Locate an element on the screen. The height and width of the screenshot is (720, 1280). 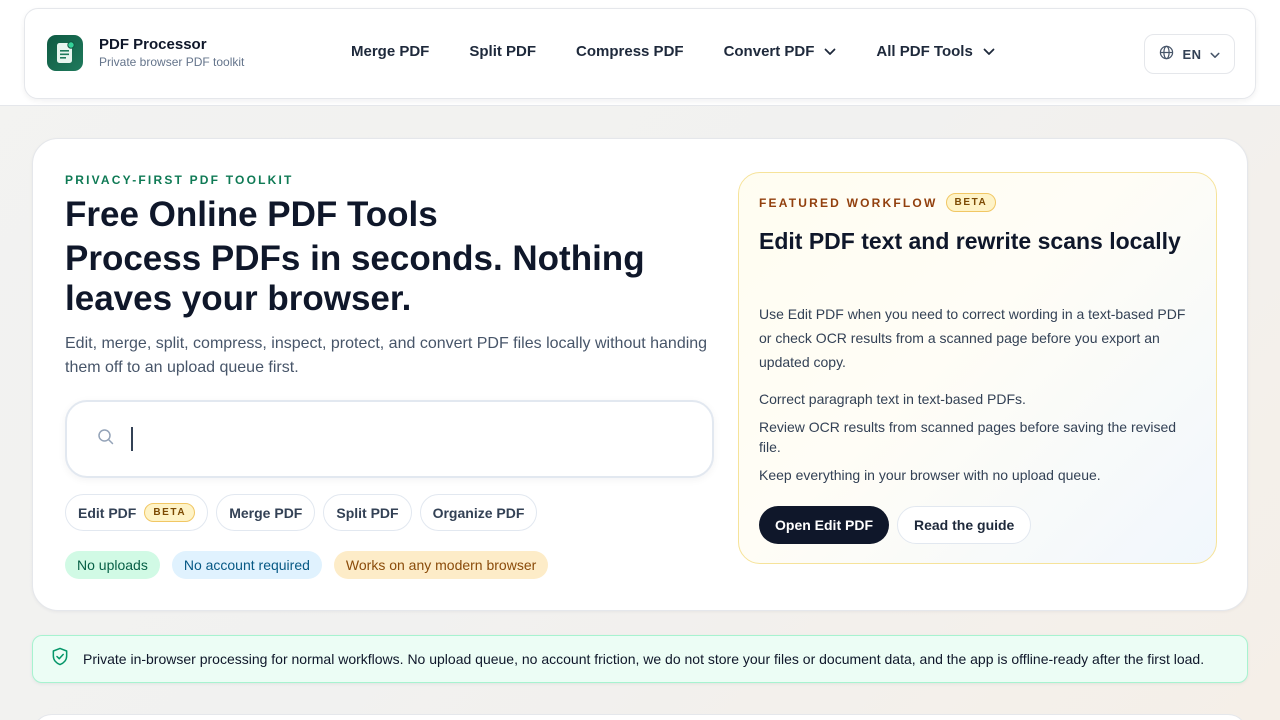
search-input is located at coordinates (411, 439).